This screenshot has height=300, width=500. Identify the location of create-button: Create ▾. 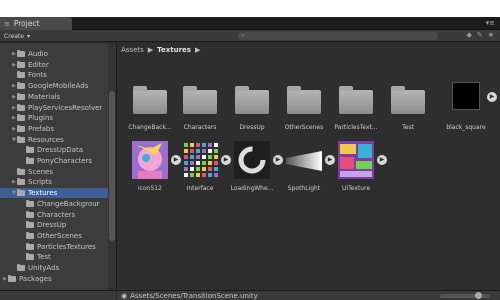
(17, 36).